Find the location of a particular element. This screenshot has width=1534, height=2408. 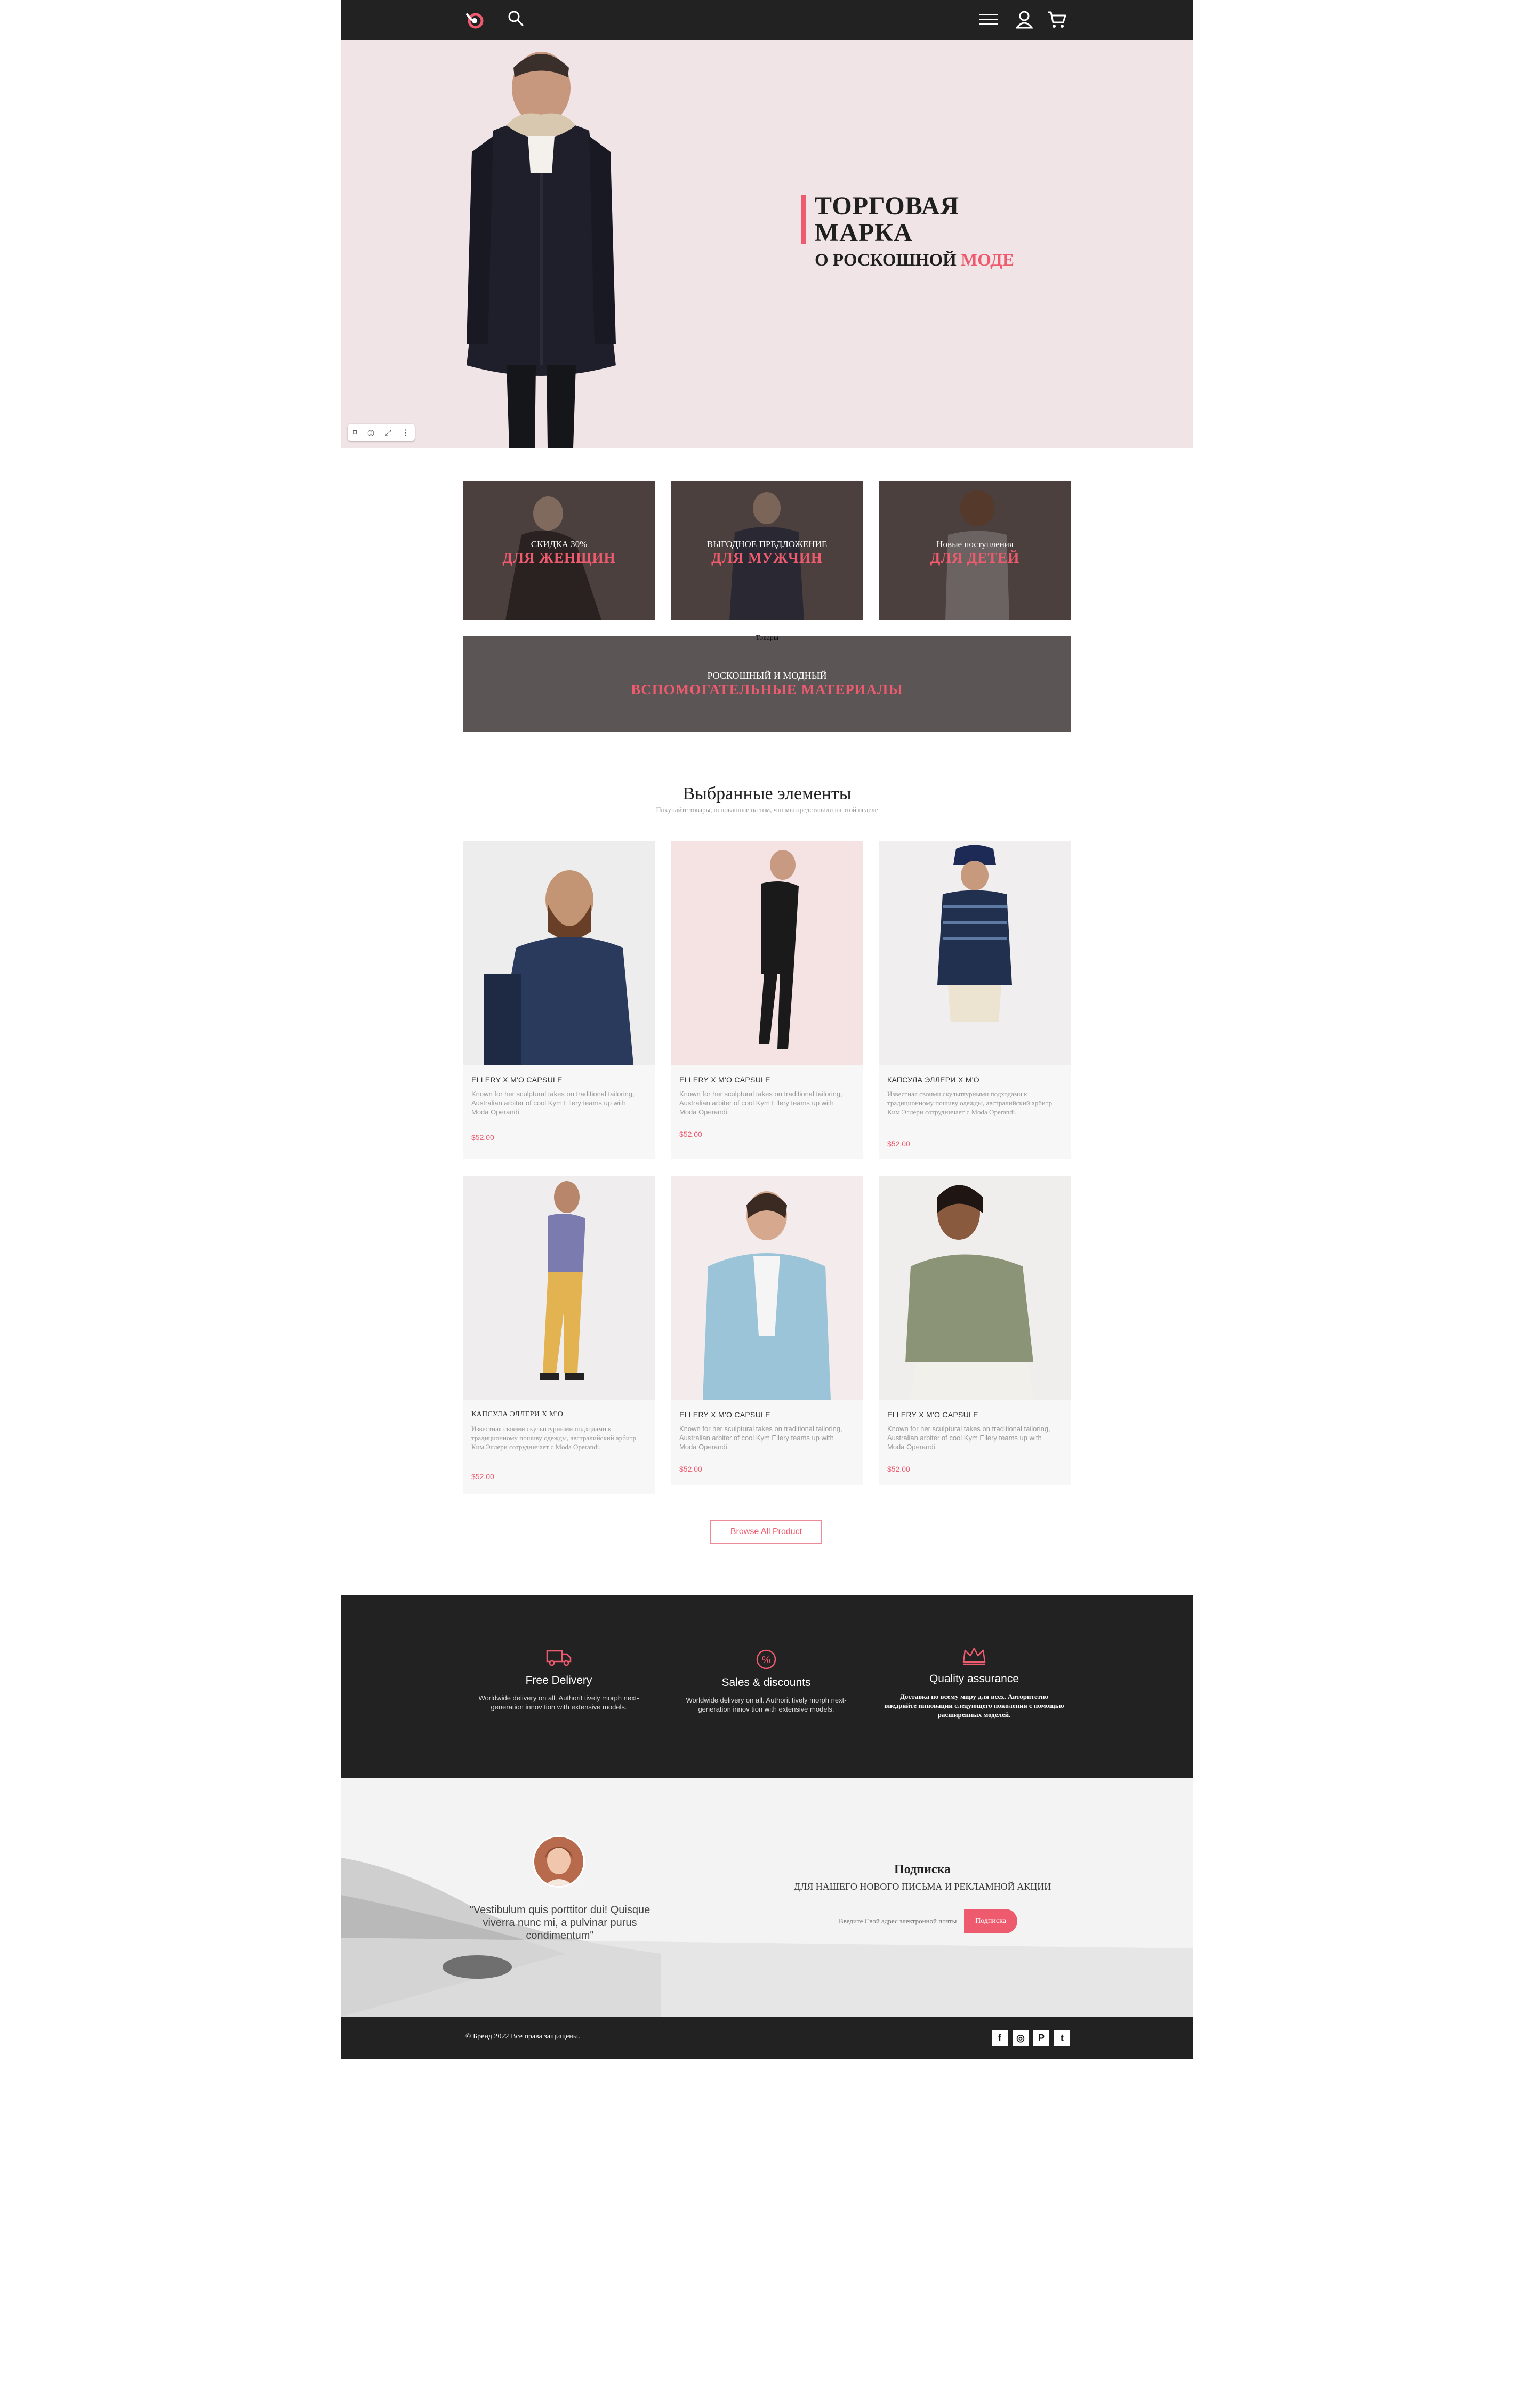

banner-tag: Товары is located at coordinates (767, 638).